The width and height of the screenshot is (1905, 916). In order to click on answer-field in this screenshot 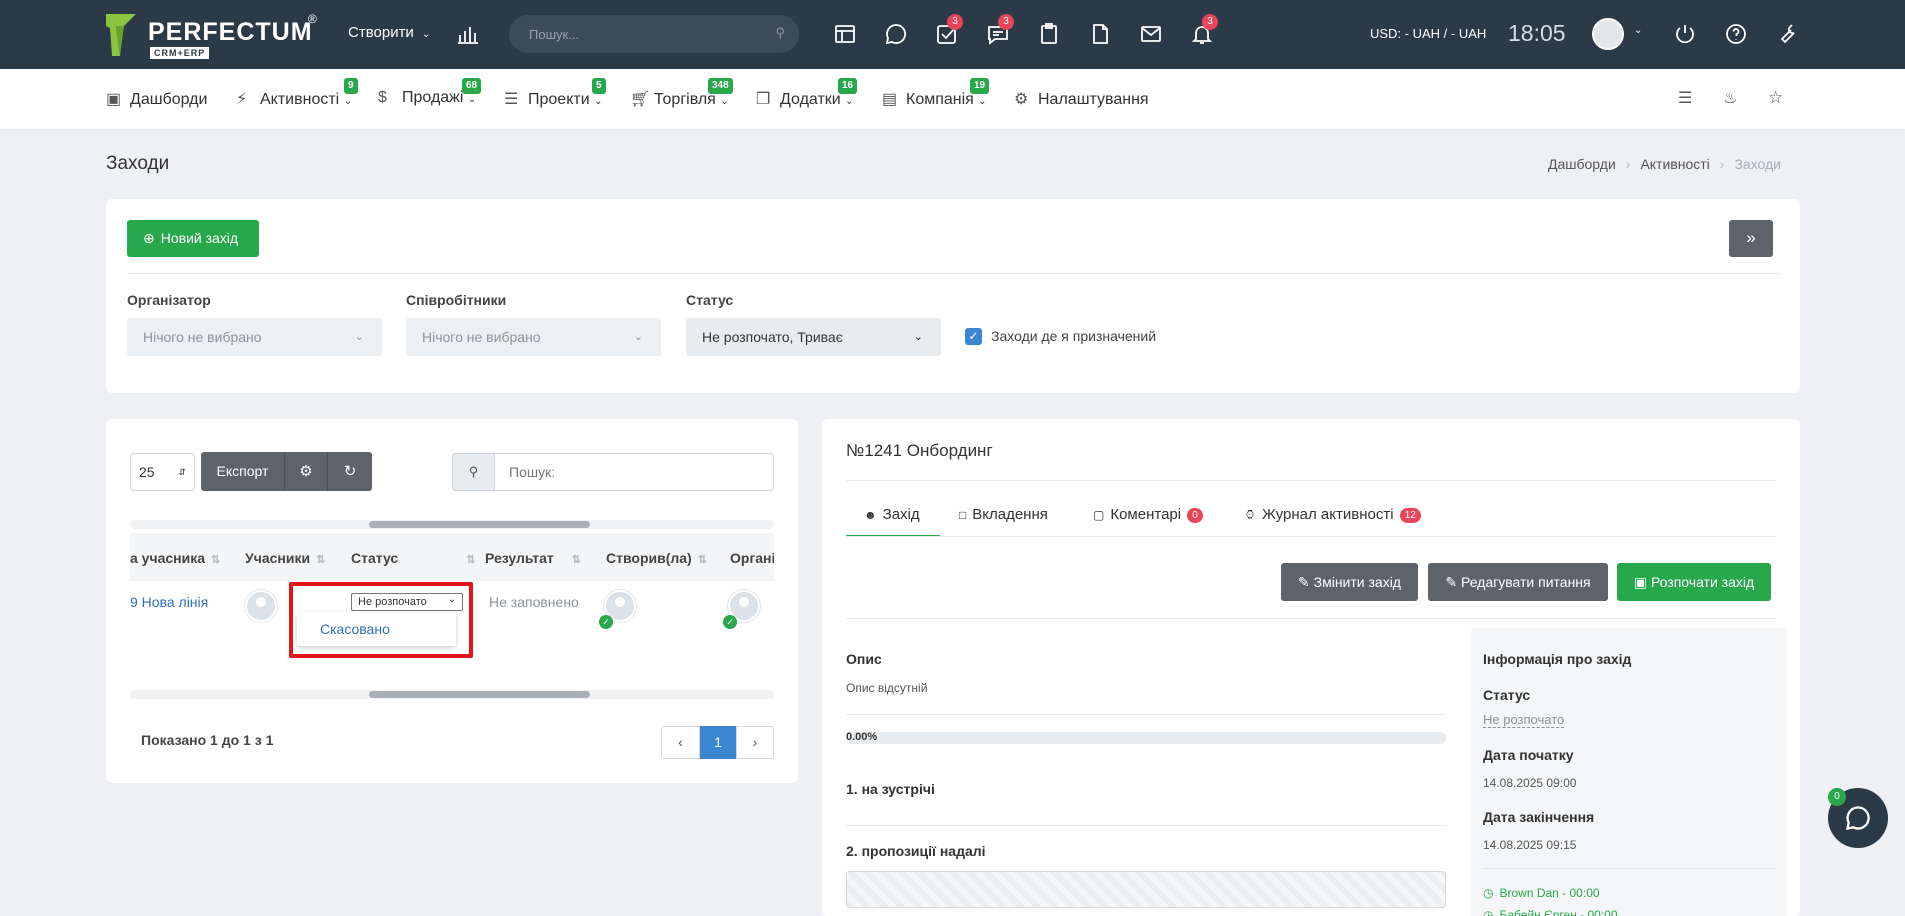, I will do `click(1146, 889)`.